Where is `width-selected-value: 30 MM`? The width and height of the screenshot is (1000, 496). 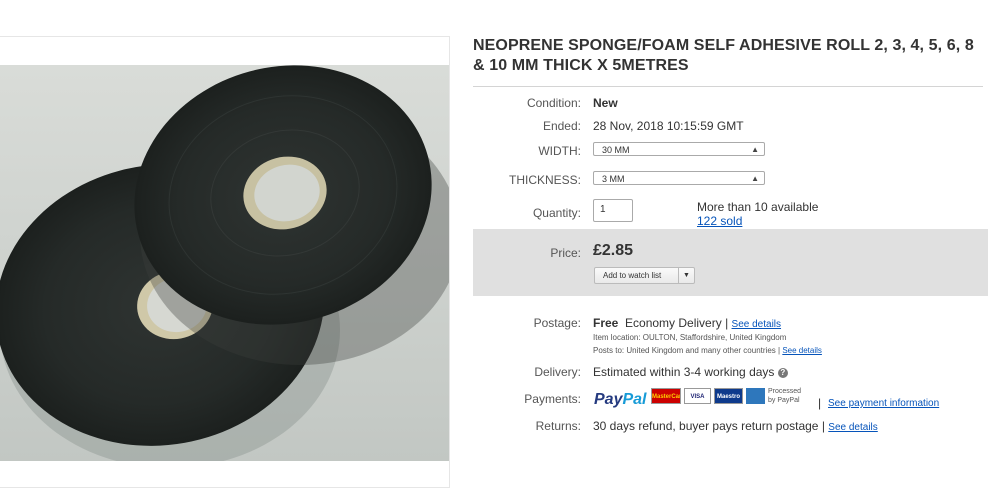
width-selected-value: 30 MM is located at coordinates (616, 150).